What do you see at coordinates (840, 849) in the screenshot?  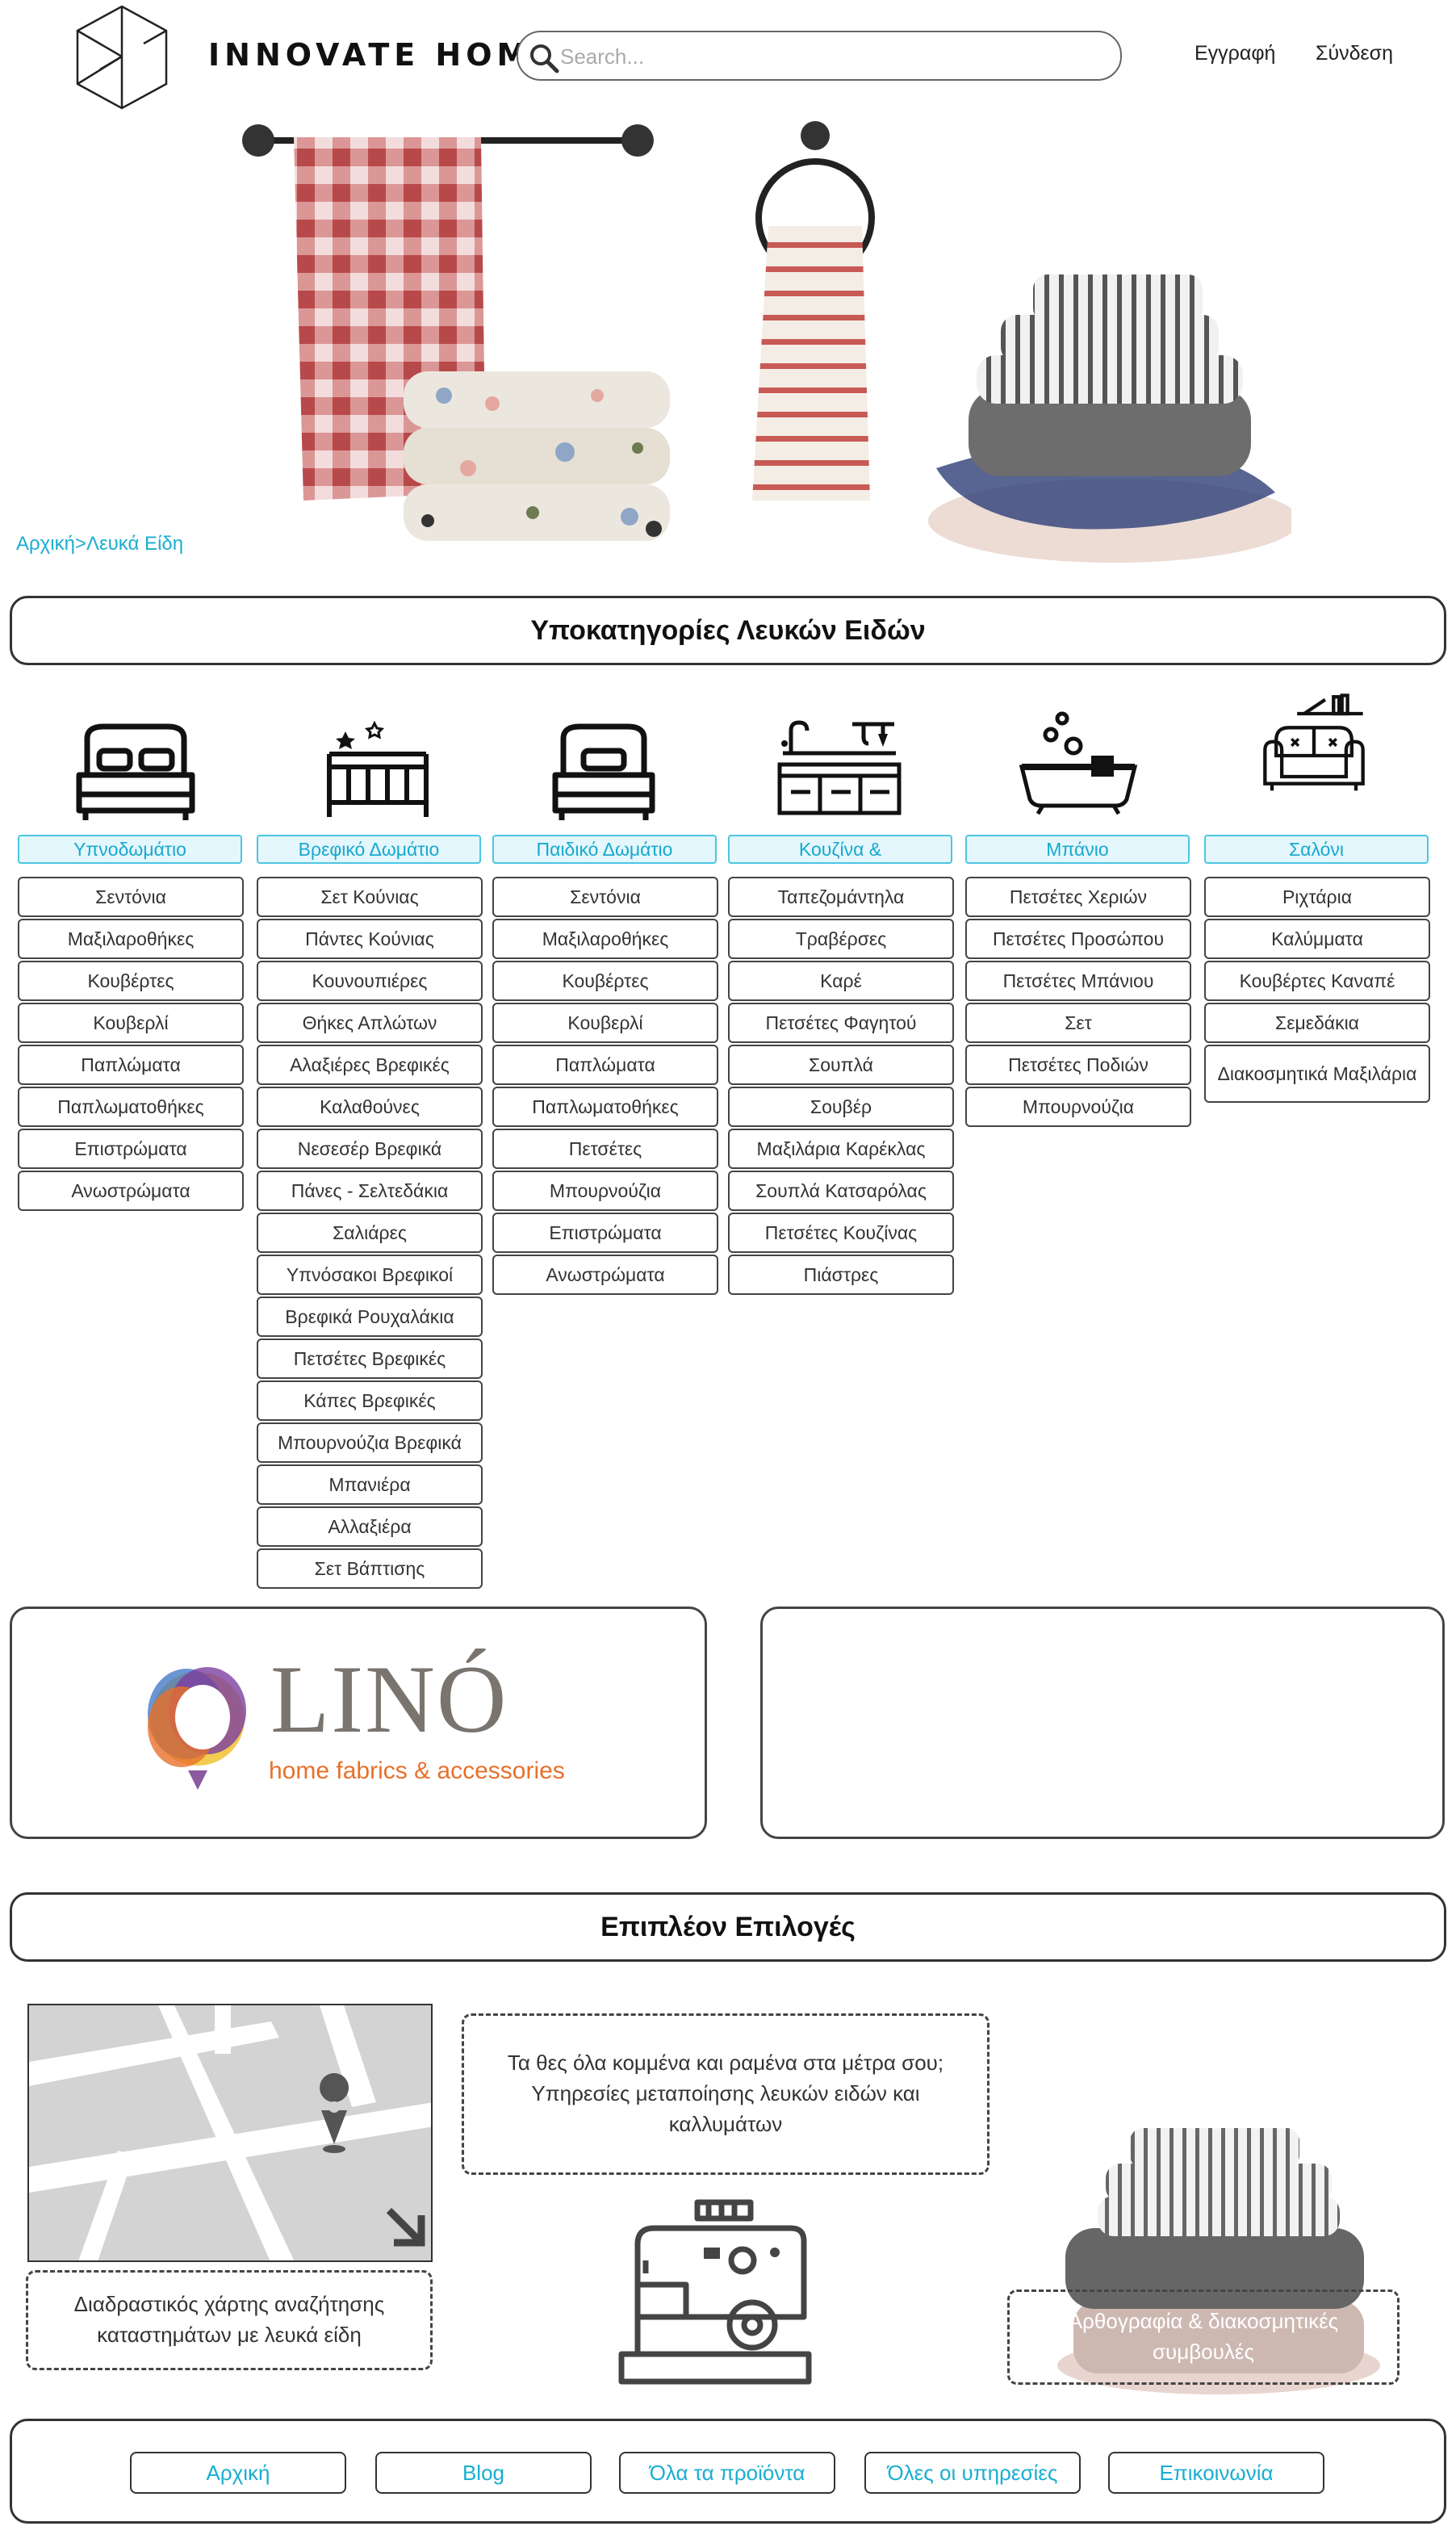 I see `category-header-kitchen: Κουζίνα &` at bounding box center [840, 849].